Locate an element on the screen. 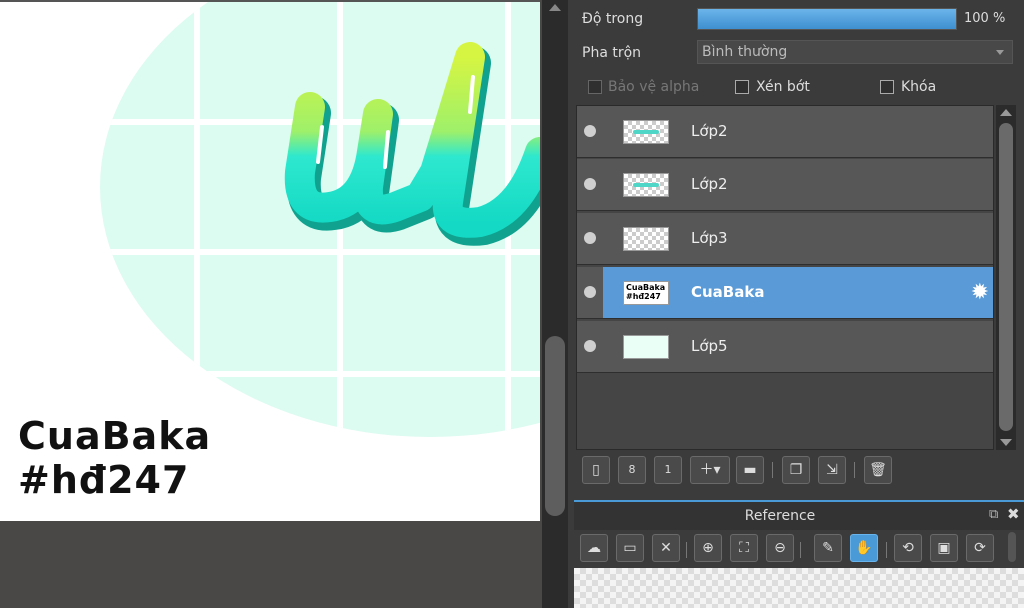  load-reference-icon: ☁ is located at coordinates (594, 548).